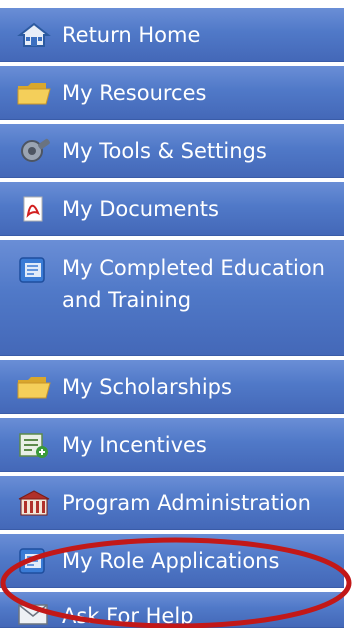  What do you see at coordinates (128, 615) in the screenshot?
I see `menu-item-label: Ask For Help` at bounding box center [128, 615].